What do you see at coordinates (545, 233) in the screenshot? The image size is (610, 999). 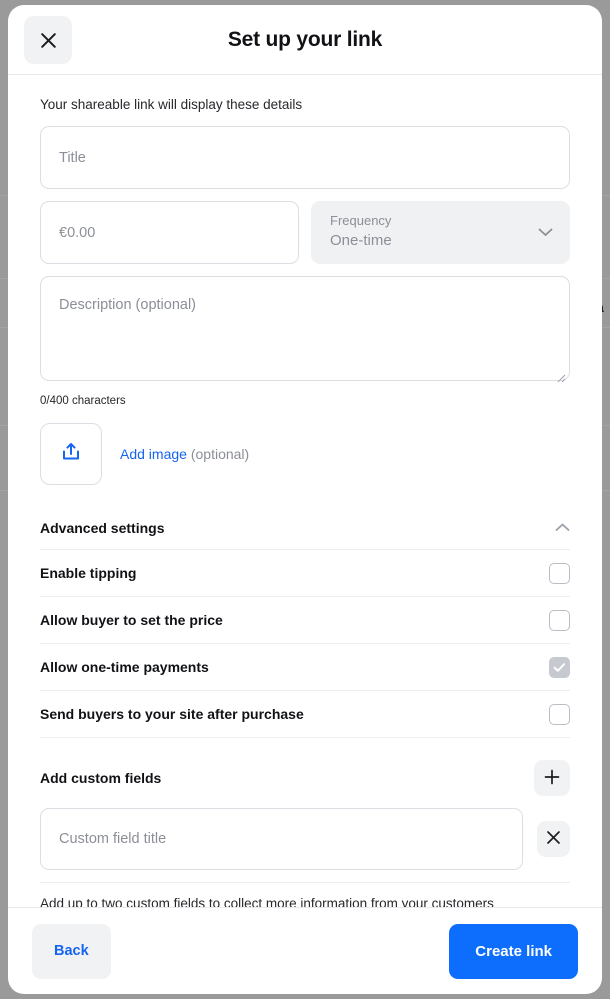 I see `chevron-down-icon` at bounding box center [545, 233].